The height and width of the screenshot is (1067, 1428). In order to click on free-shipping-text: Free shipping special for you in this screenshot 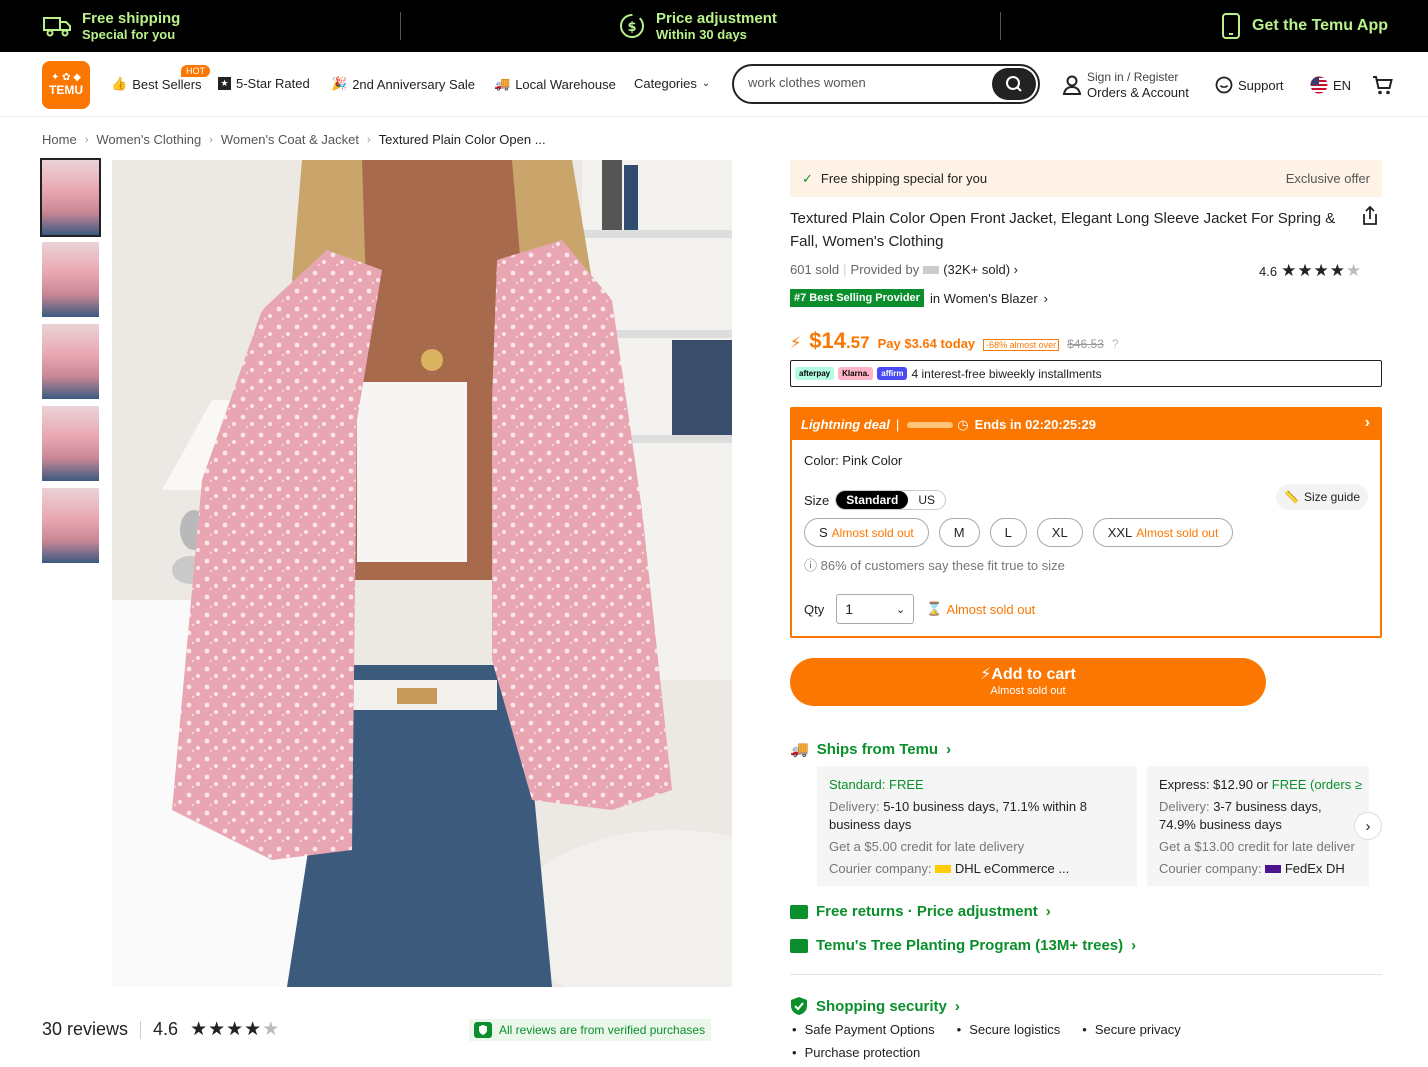, I will do `click(904, 178)`.